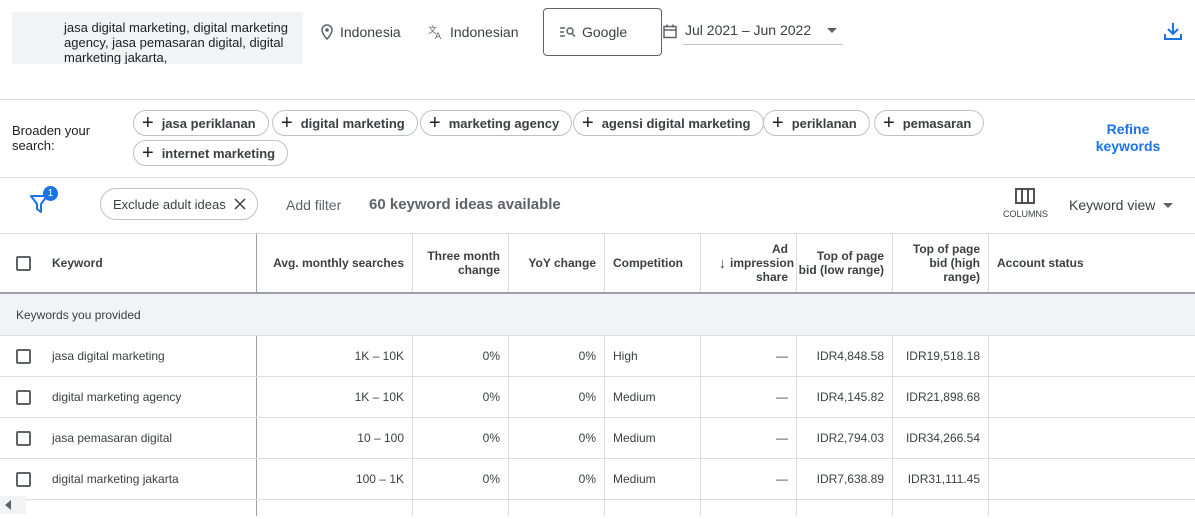  I want to click on language-label: Indonesian, so click(484, 32).